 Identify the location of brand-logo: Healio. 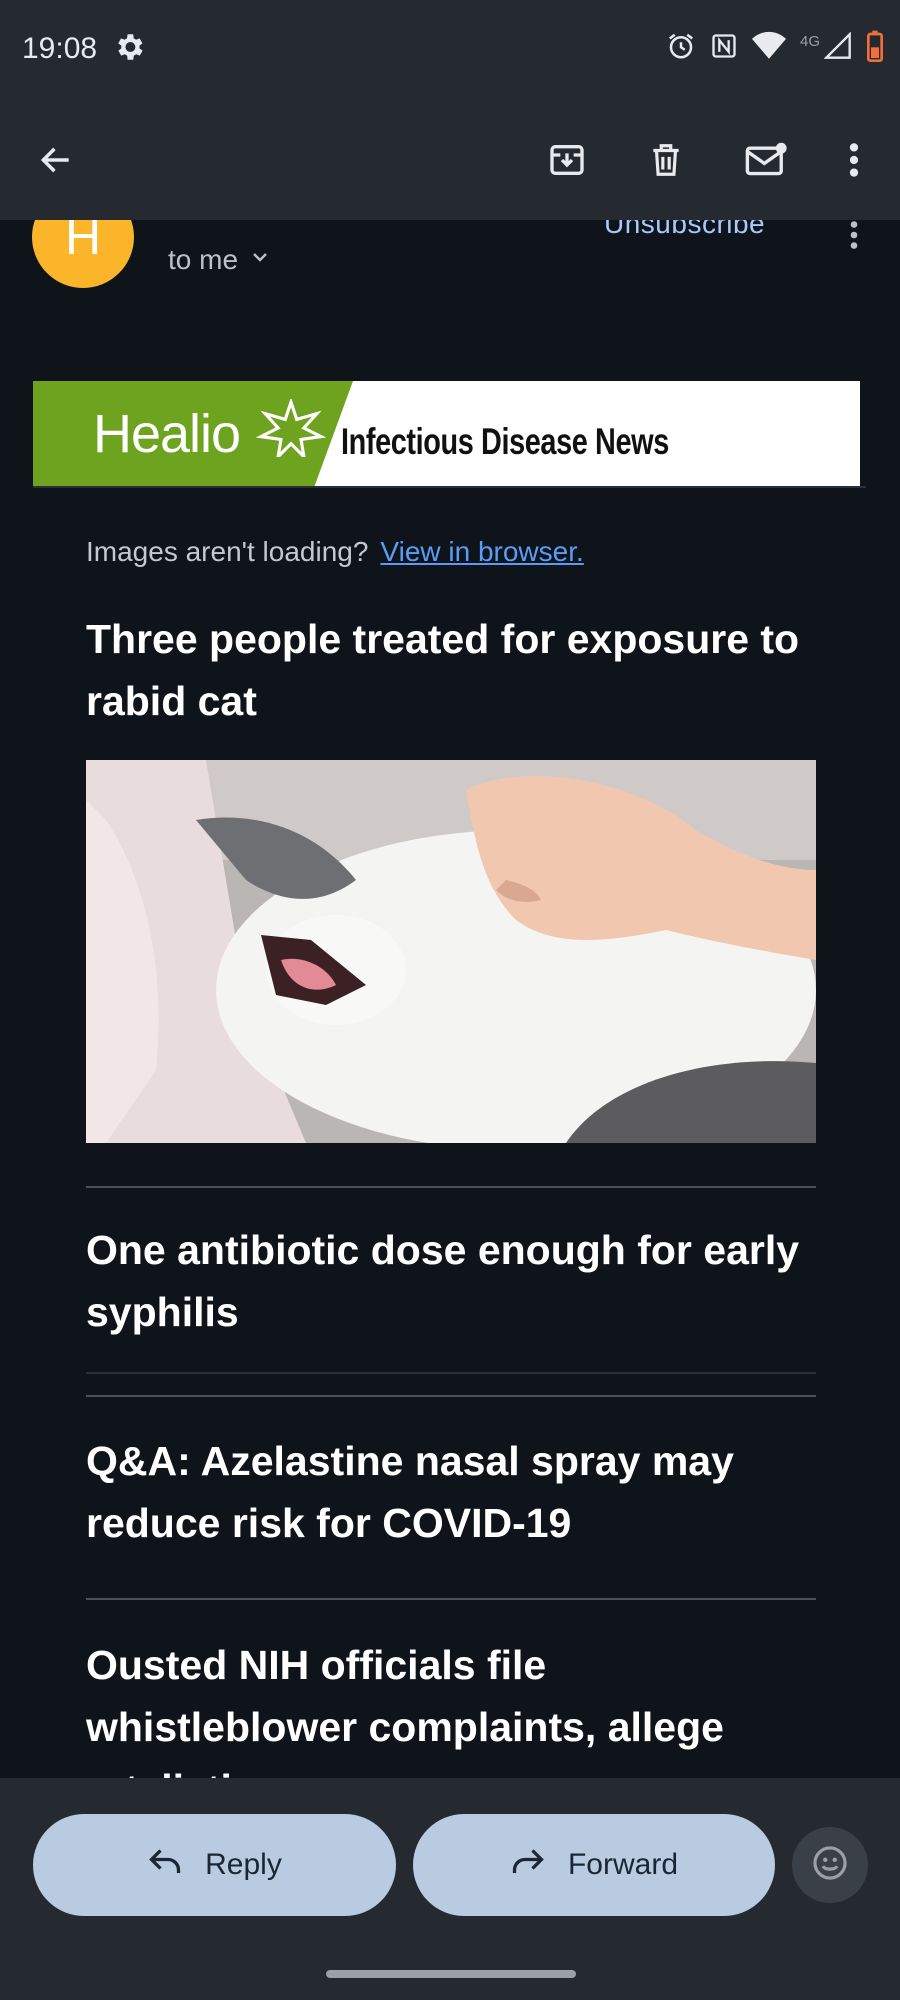
(167, 434).